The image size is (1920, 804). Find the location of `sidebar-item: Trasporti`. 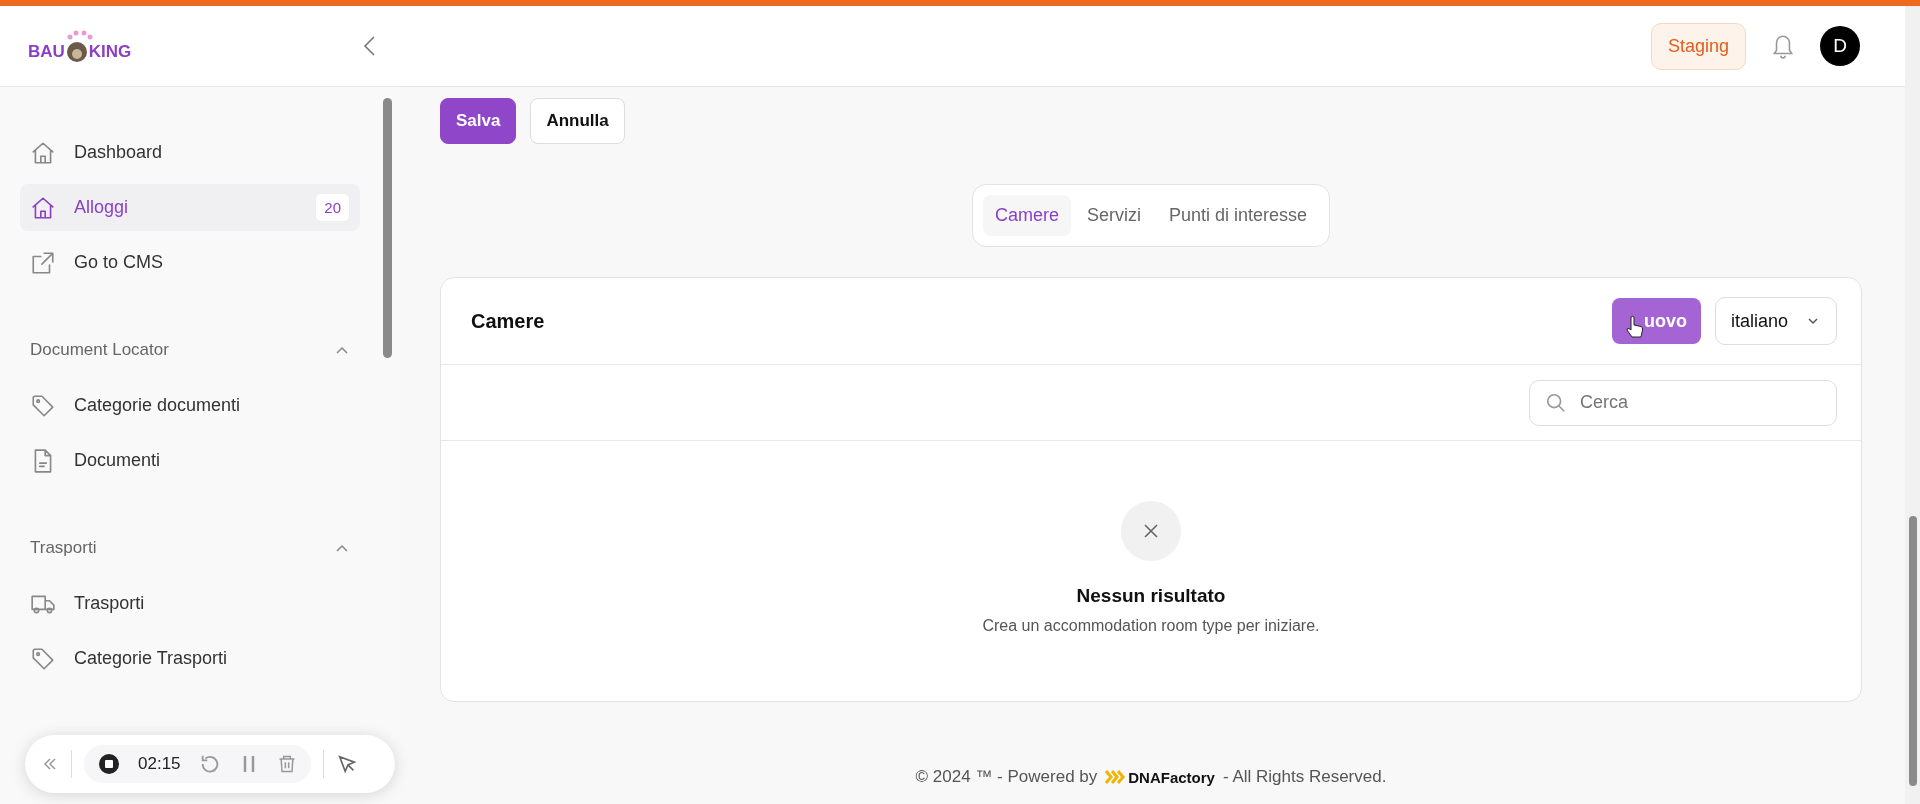

sidebar-item: Trasporti is located at coordinates (190, 603).